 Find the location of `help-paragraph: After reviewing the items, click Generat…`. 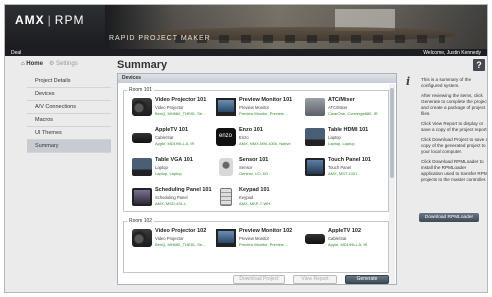

help-paragraph: After reviewing the items, click Generat… is located at coordinates (454, 104).